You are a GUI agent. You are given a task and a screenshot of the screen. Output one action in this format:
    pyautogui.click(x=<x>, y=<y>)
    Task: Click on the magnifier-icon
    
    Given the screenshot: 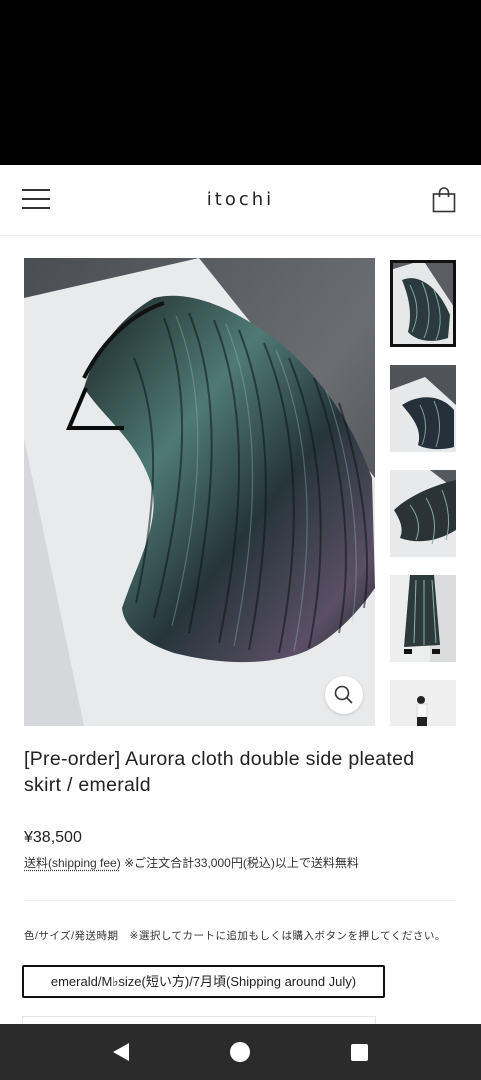 What is the action you would take?
    pyautogui.click(x=343, y=694)
    